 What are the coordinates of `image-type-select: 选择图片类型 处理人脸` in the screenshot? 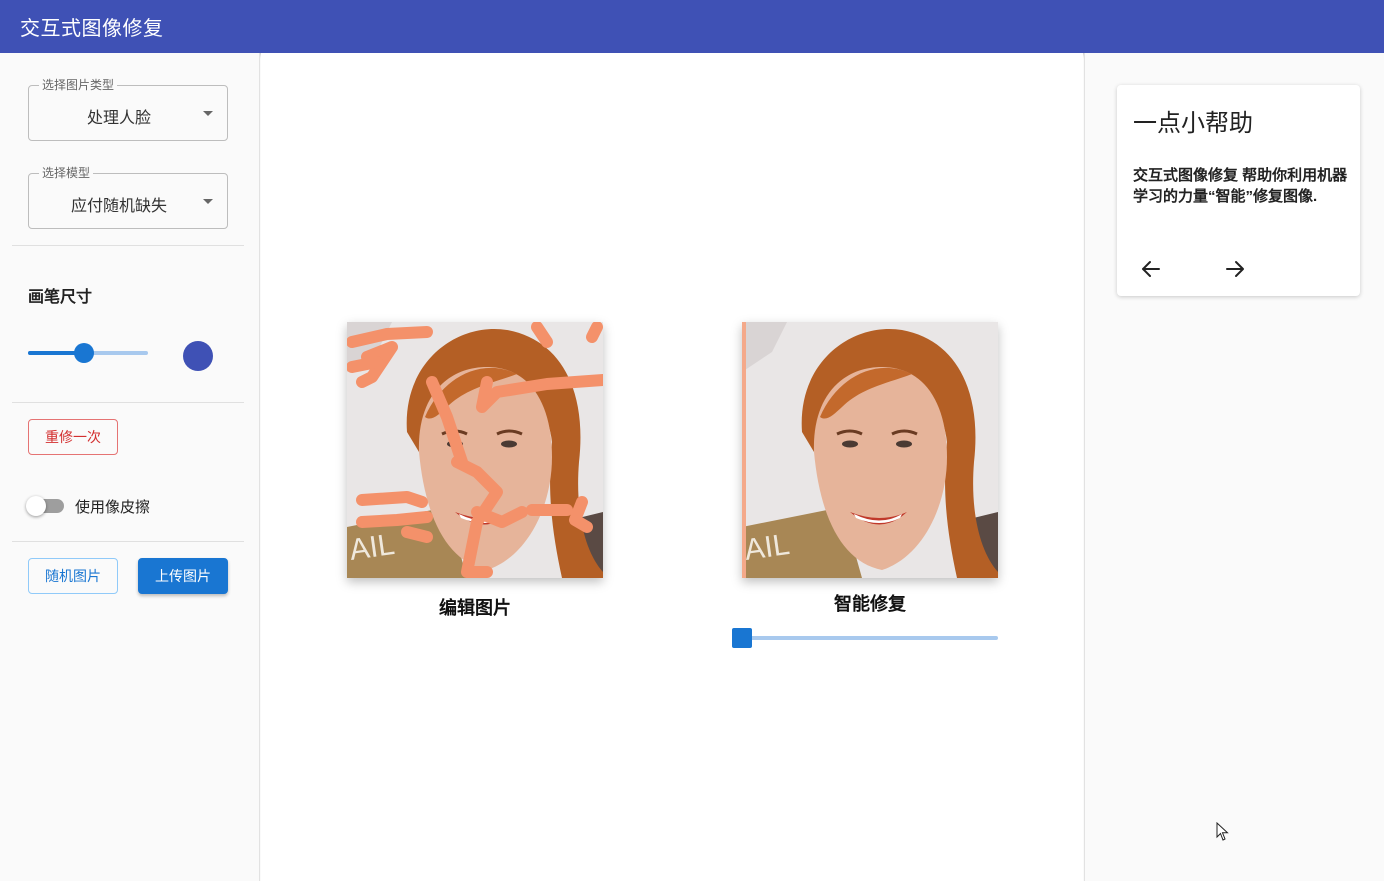 It's located at (128, 109).